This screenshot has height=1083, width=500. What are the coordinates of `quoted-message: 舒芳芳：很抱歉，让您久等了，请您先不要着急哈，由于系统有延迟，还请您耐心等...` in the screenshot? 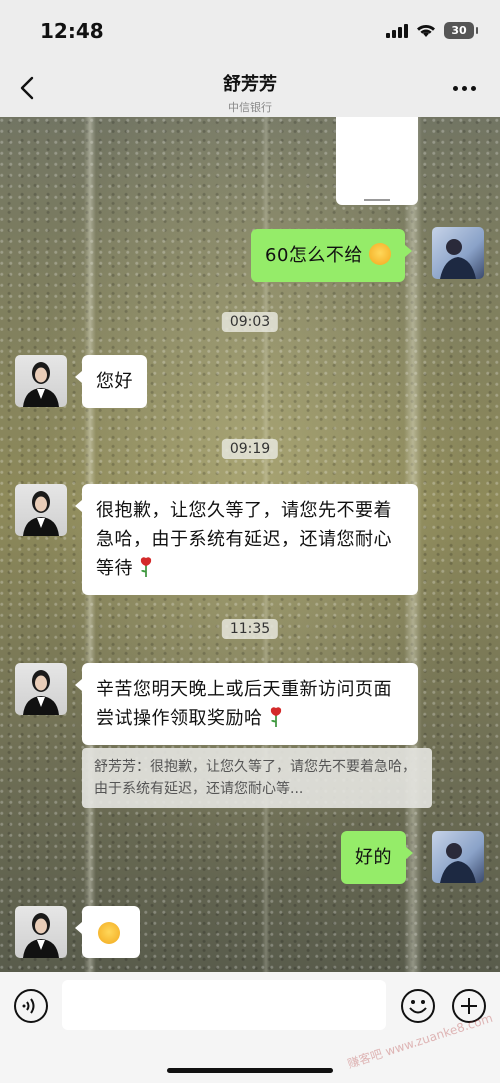 It's located at (257, 778).